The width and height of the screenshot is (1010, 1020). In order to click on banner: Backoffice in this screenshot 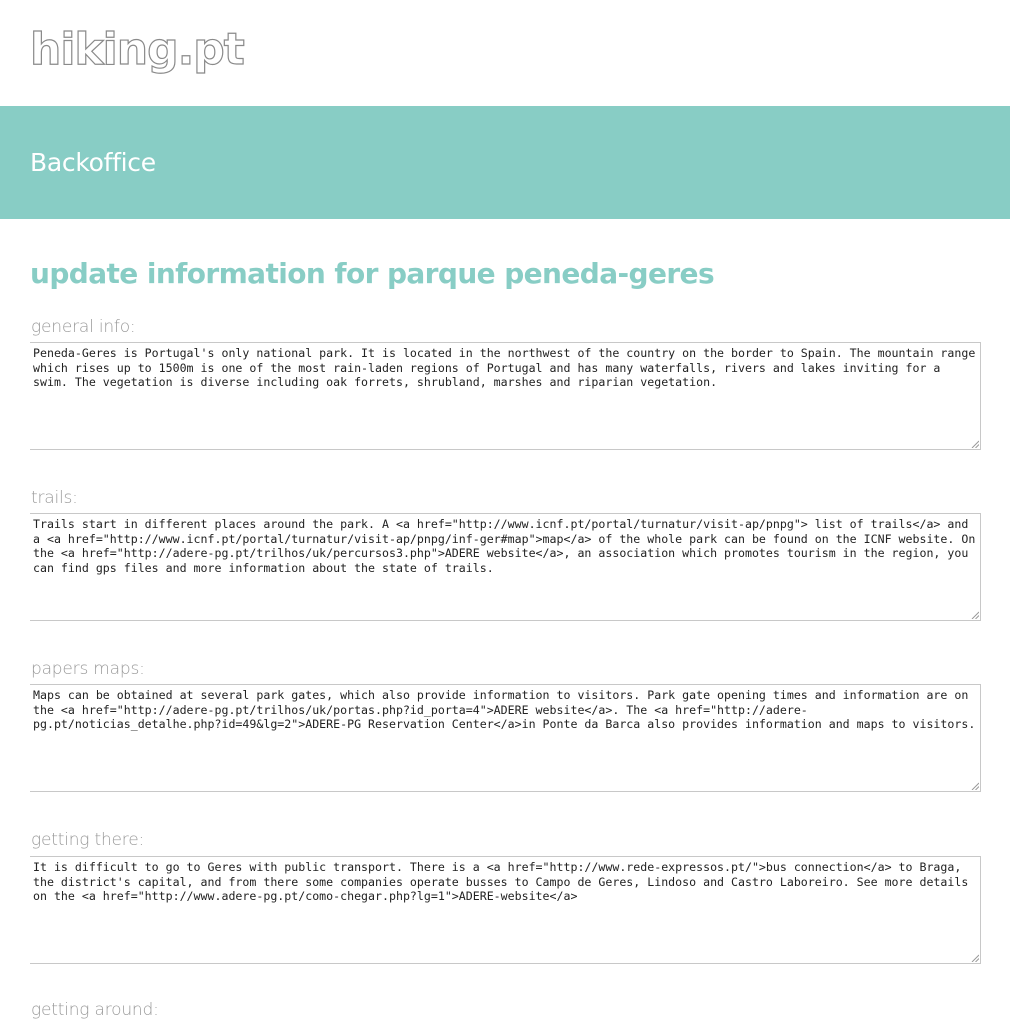, I will do `click(505, 162)`.